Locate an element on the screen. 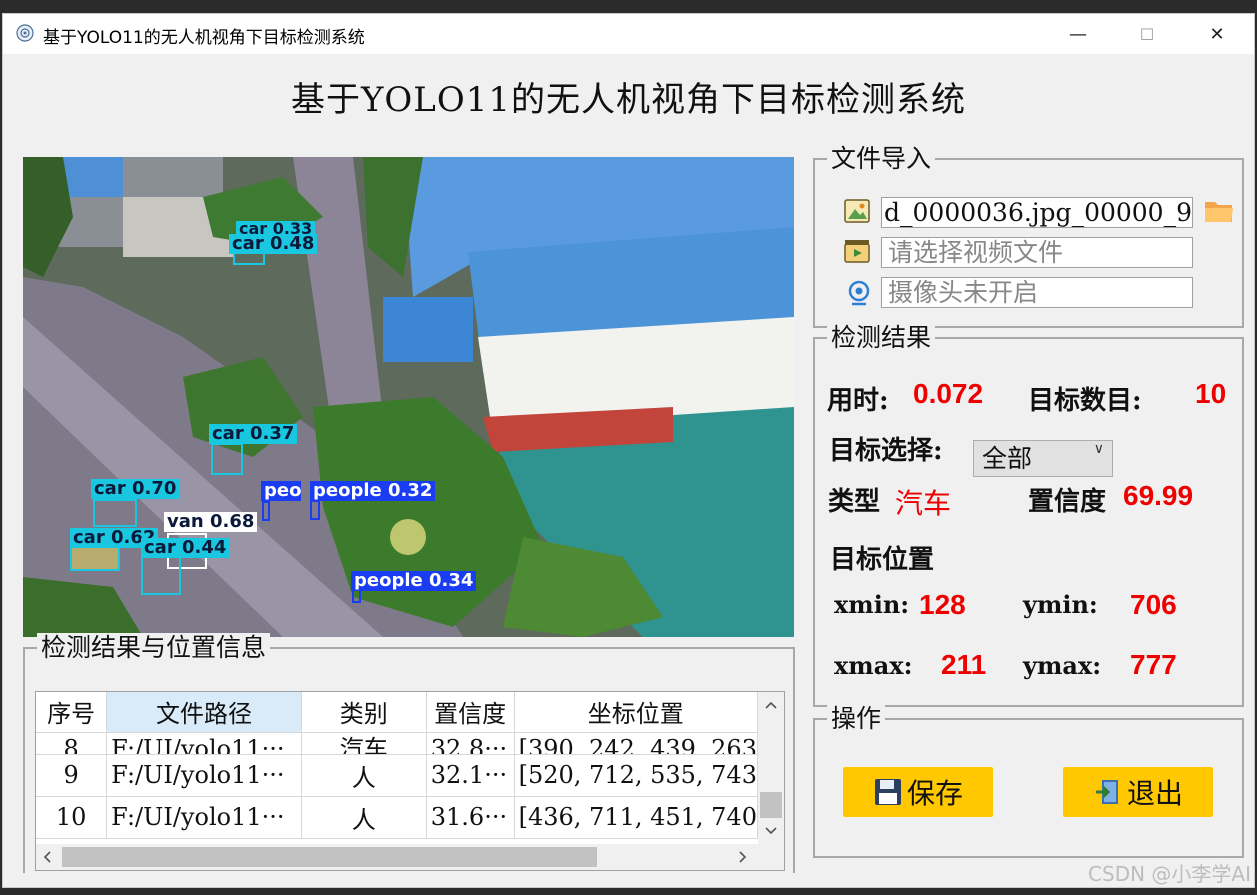  folder-open-icon is located at coordinates (1219, 211).